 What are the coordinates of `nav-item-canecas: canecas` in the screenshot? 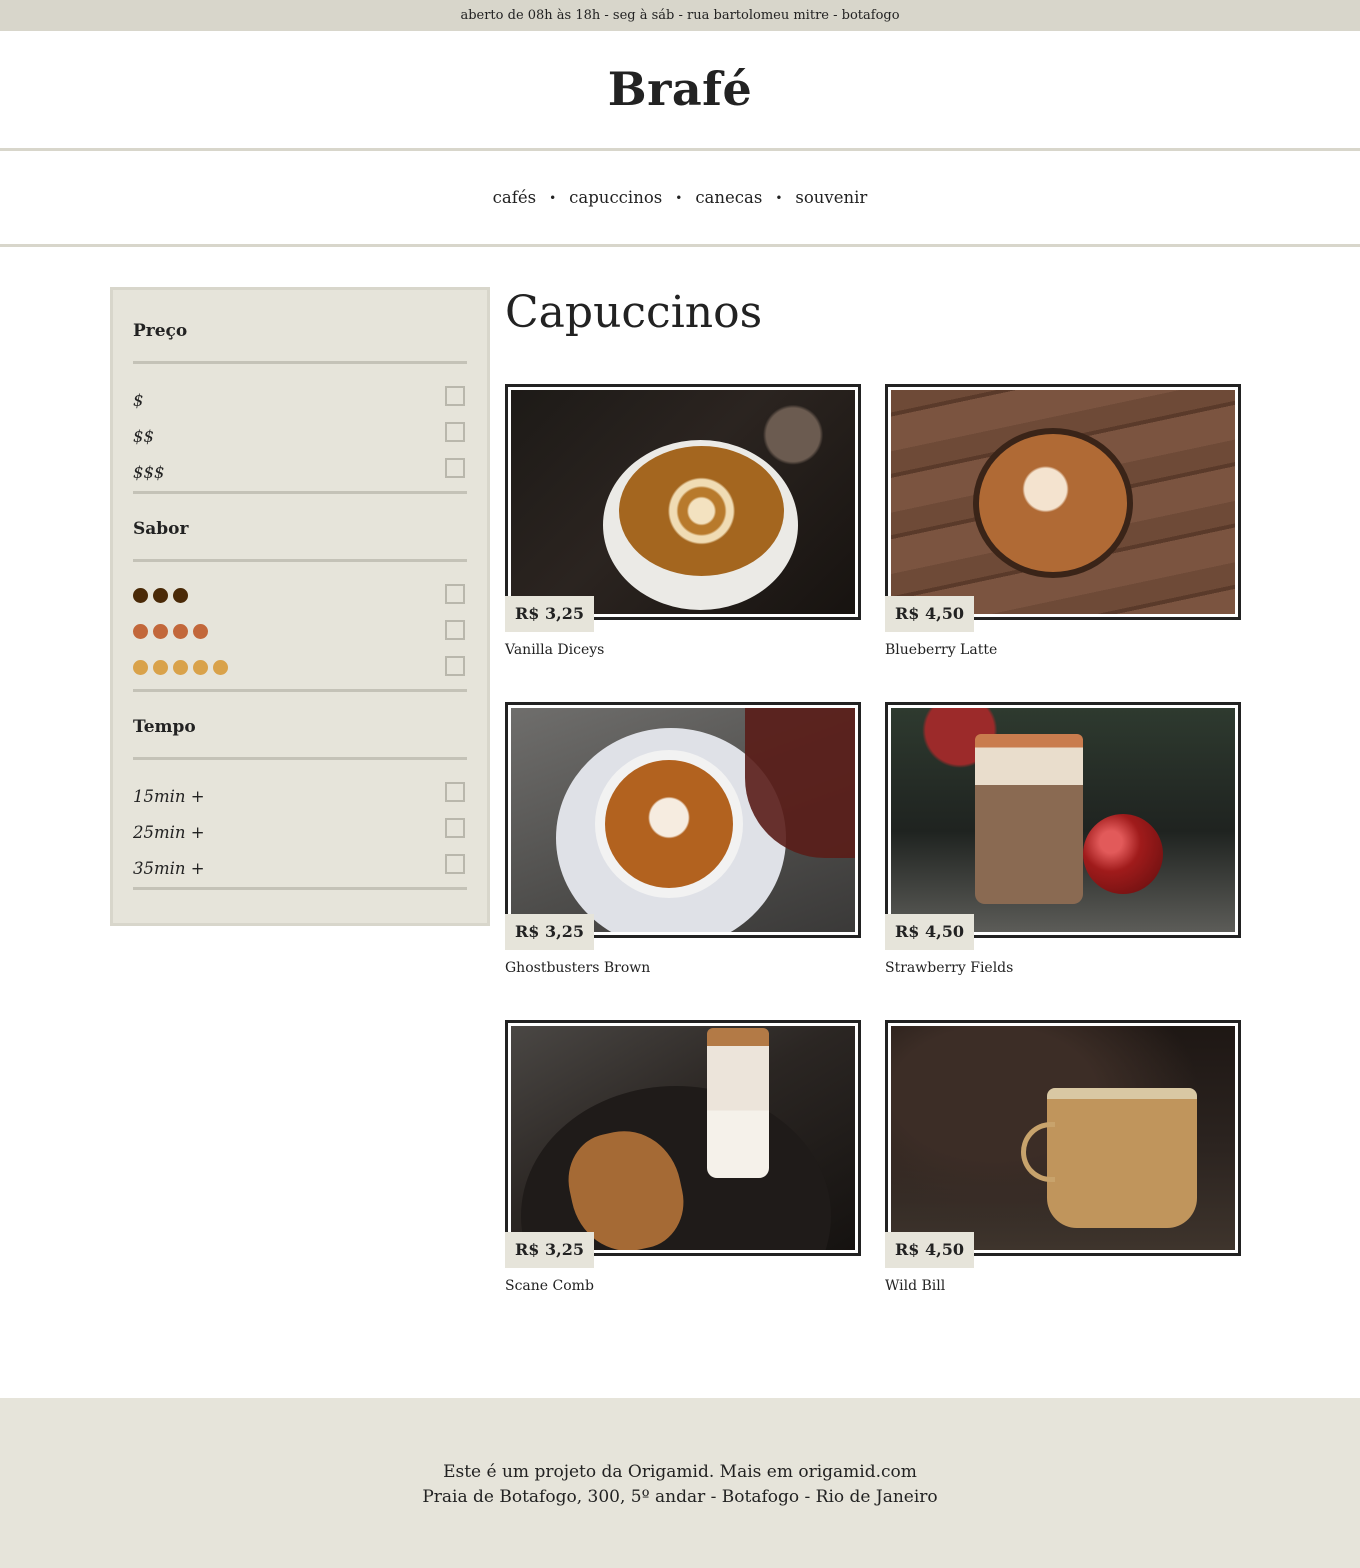 It's located at (728, 197).